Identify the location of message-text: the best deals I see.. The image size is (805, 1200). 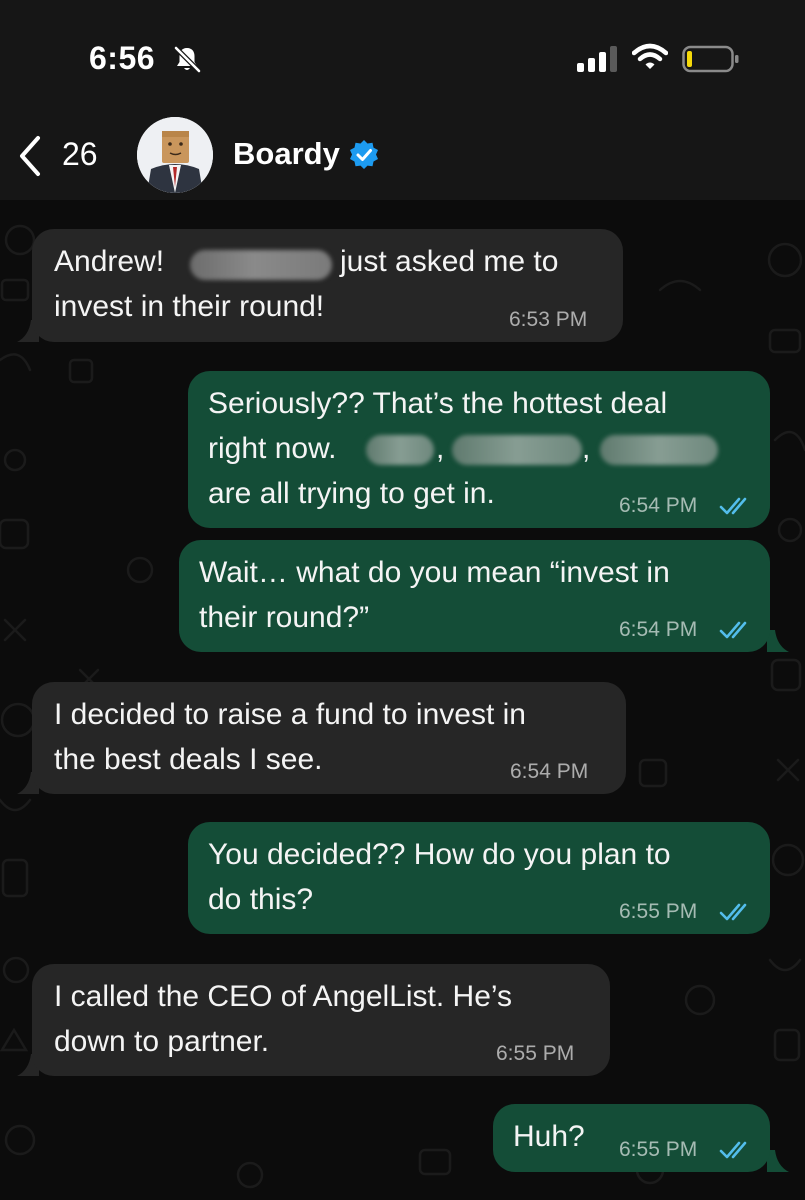
(188, 759).